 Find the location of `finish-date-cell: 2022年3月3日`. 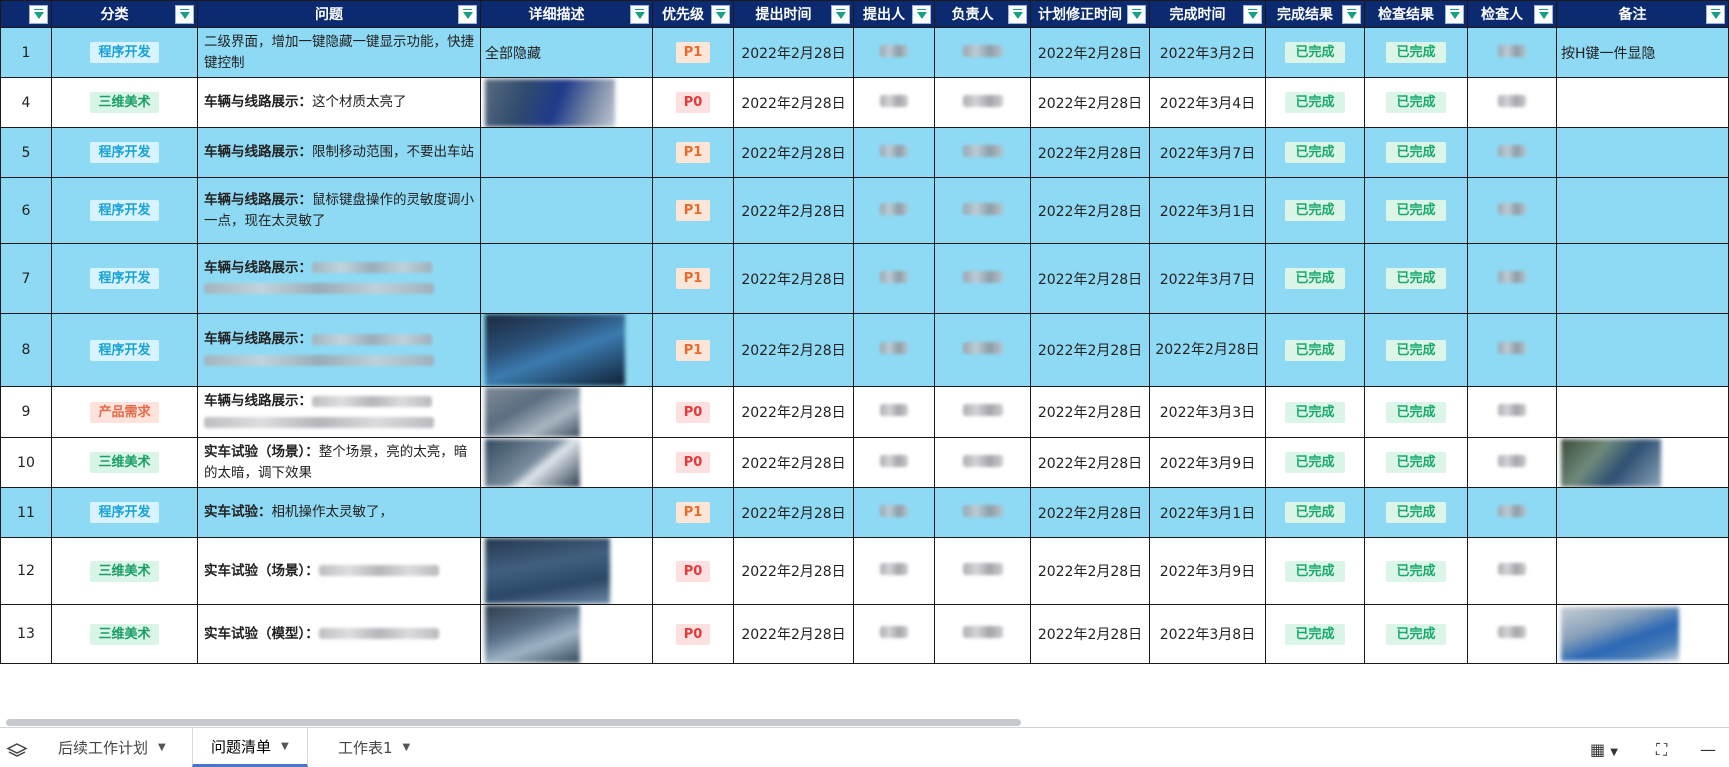

finish-date-cell: 2022年3月3日 is located at coordinates (1207, 412).